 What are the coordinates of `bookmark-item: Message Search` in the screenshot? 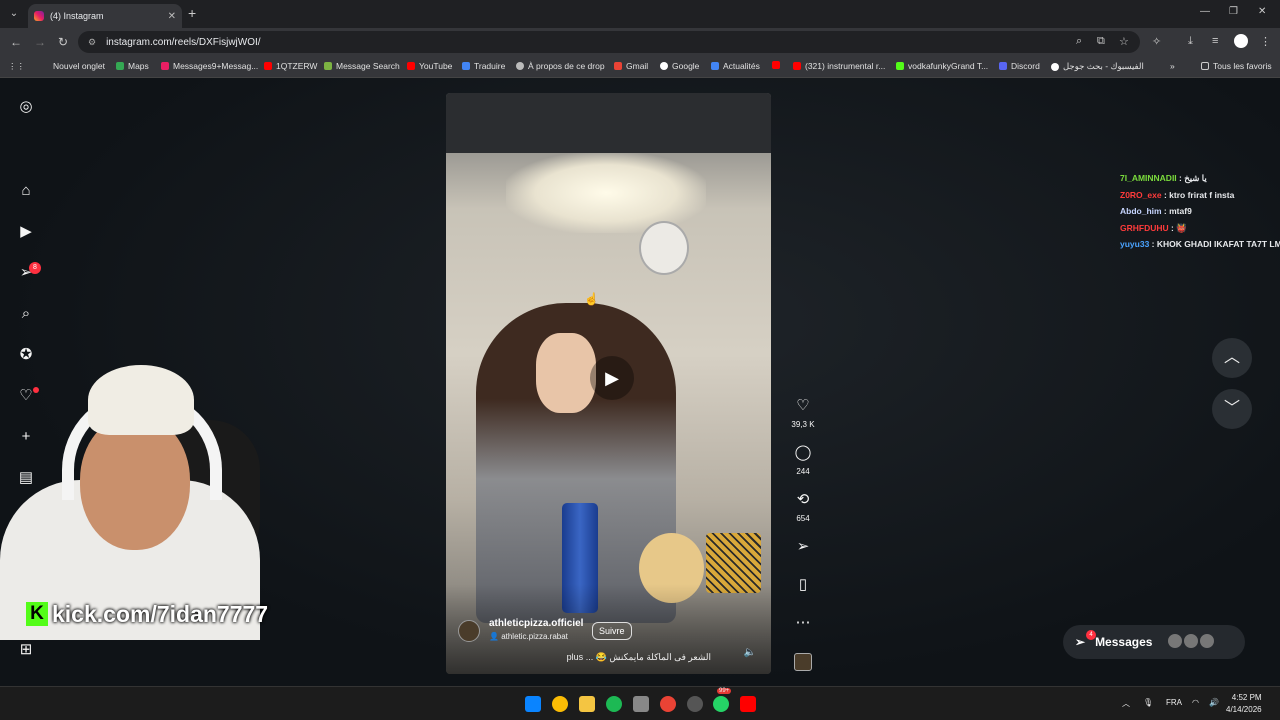 It's located at (362, 66).